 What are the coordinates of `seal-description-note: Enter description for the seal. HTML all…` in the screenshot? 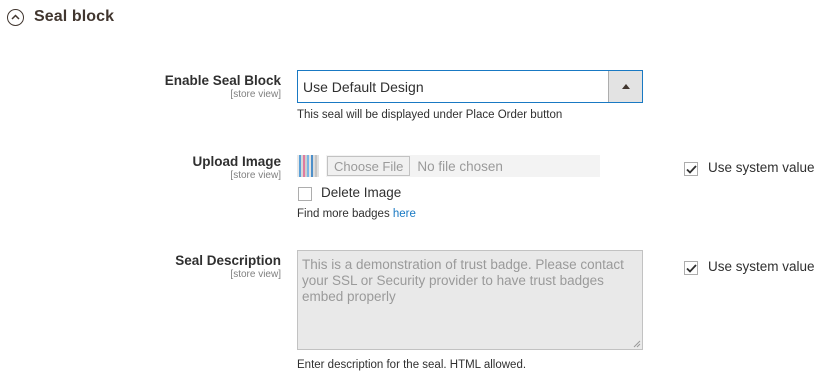 It's located at (412, 365).